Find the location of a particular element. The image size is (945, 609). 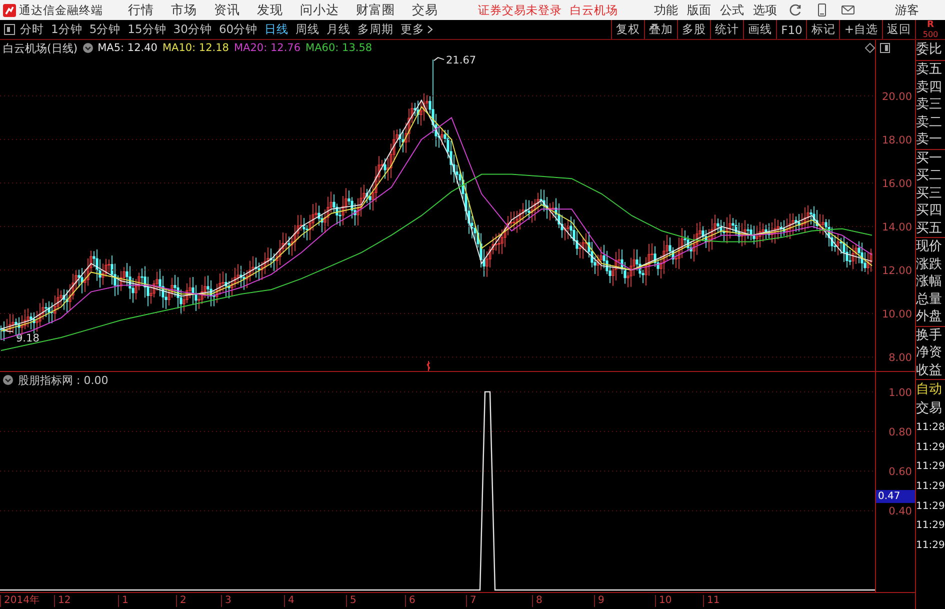

login-status: 证券交易未登录 is located at coordinates (520, 10).